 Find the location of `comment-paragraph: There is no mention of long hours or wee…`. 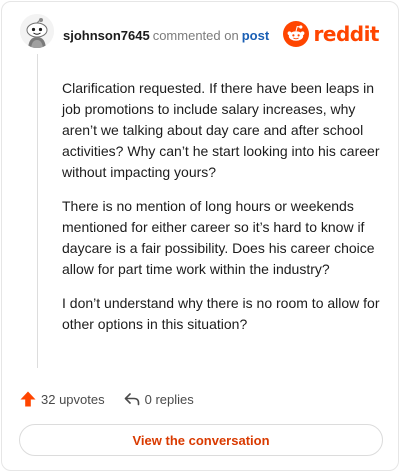

comment-paragraph: There is no mention of long hours or wee… is located at coordinates (218, 237).